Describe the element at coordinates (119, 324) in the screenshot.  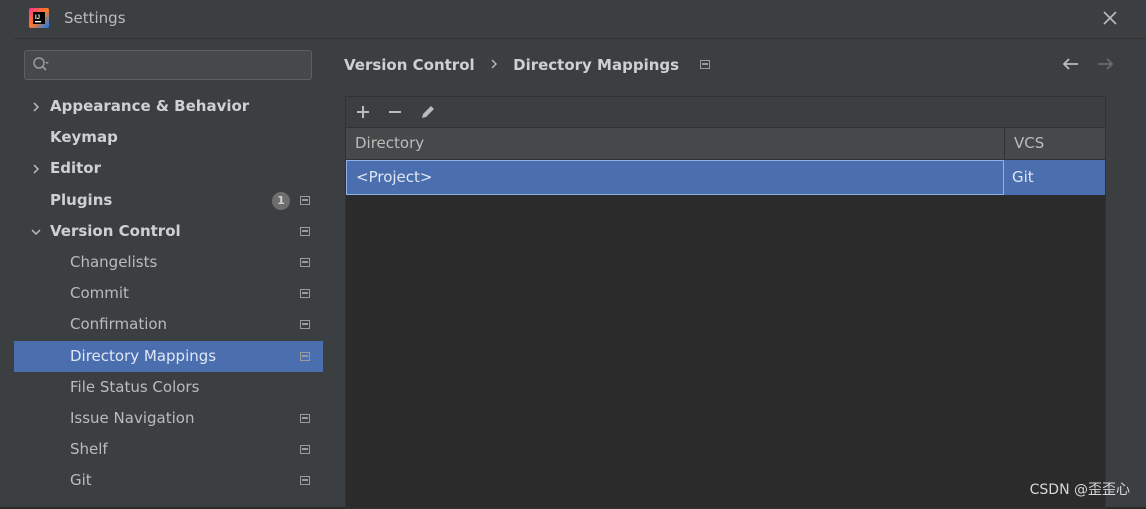
I see `sidebar-item-label: Confirmation` at that location.